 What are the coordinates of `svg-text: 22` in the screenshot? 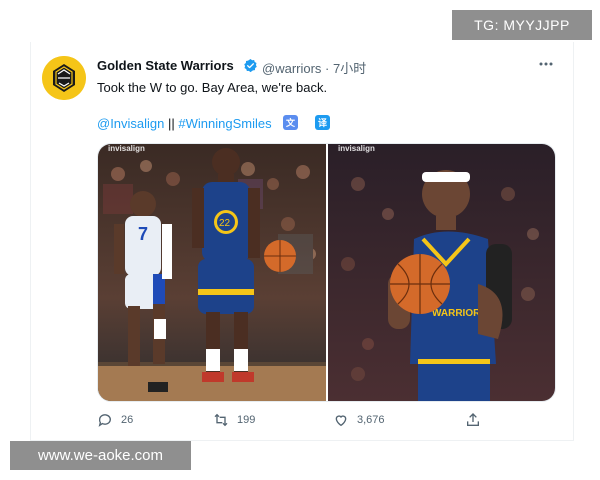 It's located at (225, 223).